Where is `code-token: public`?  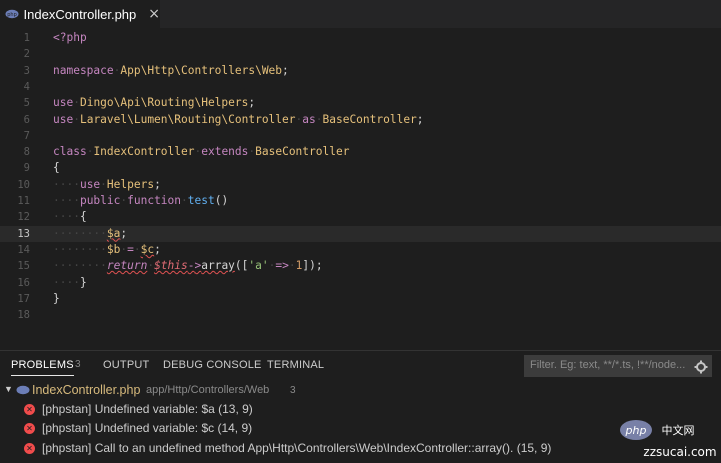 code-token: public is located at coordinates (100, 200).